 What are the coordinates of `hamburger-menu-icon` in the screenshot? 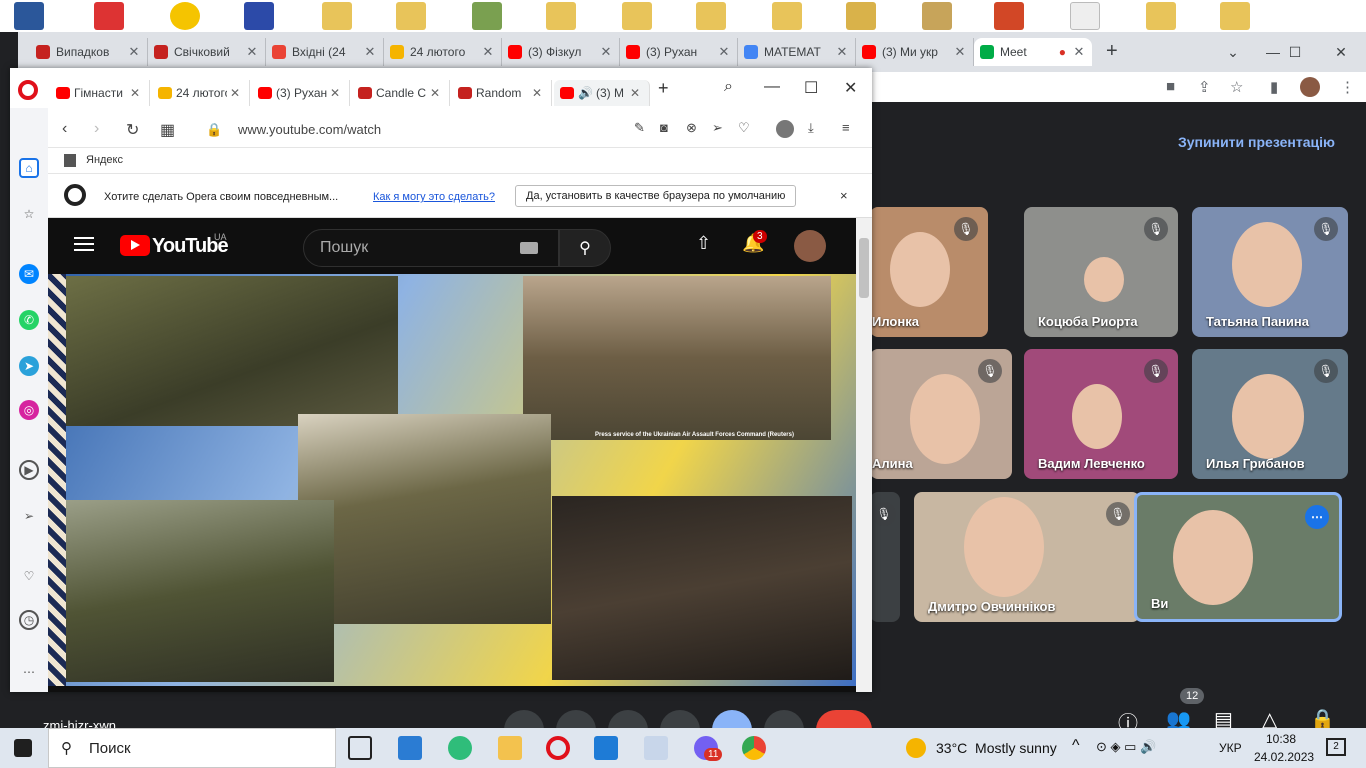 It's located at (84, 244).